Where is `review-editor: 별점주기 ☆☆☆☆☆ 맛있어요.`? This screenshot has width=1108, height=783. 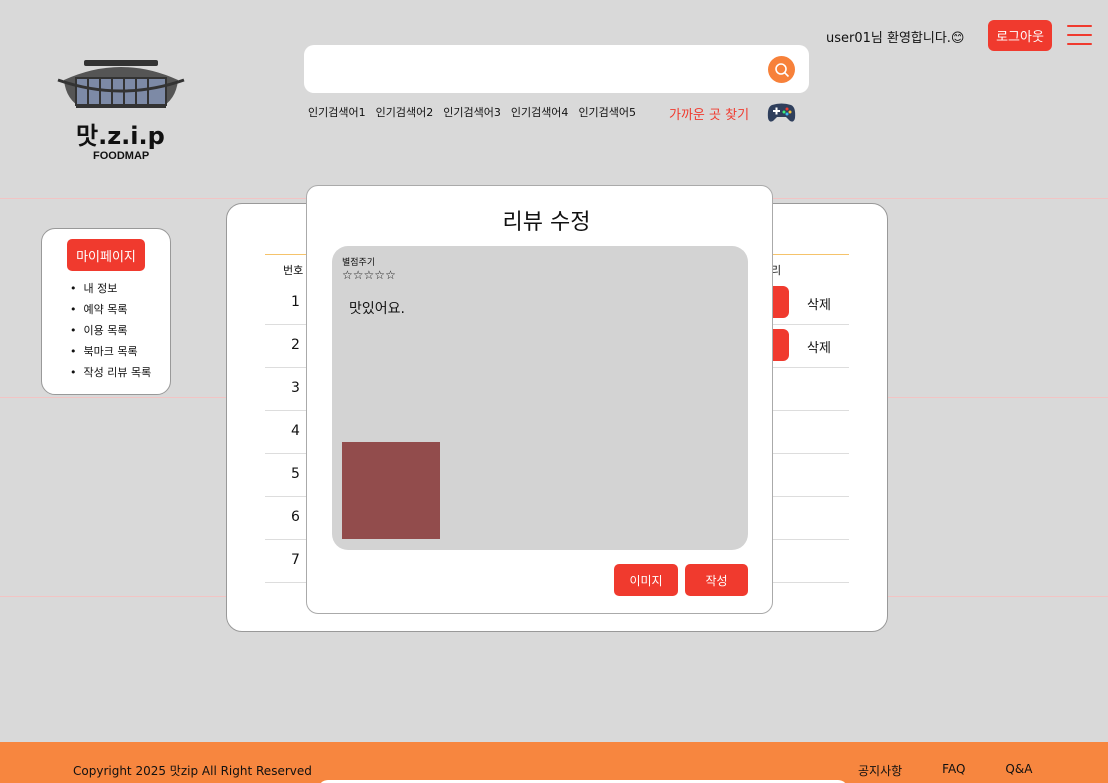
review-editor: 별점주기 ☆☆☆☆☆ 맛있어요. is located at coordinates (540, 398).